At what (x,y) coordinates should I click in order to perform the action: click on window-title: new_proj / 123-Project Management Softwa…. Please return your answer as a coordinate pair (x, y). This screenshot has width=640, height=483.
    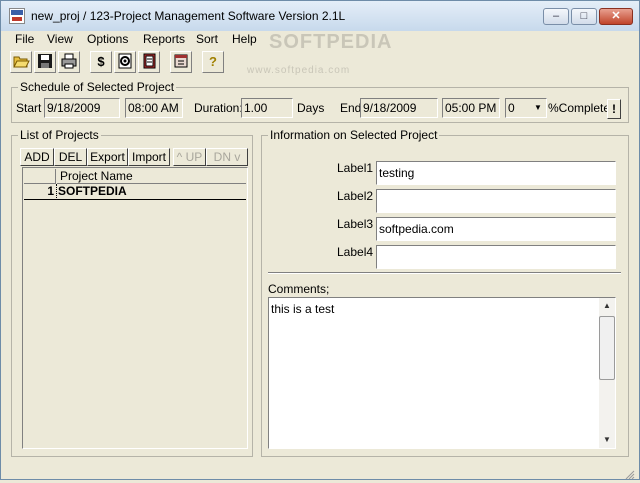
    Looking at the image, I should click on (188, 16).